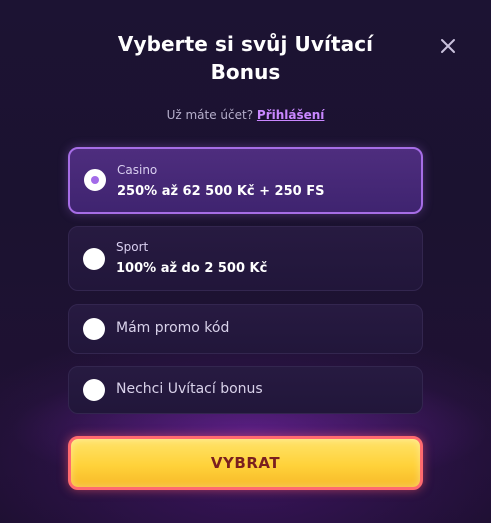 Image resolution: width=491 pixels, height=523 pixels. What do you see at coordinates (245, 463) in the screenshot?
I see `select-button: VYBRAT` at bounding box center [245, 463].